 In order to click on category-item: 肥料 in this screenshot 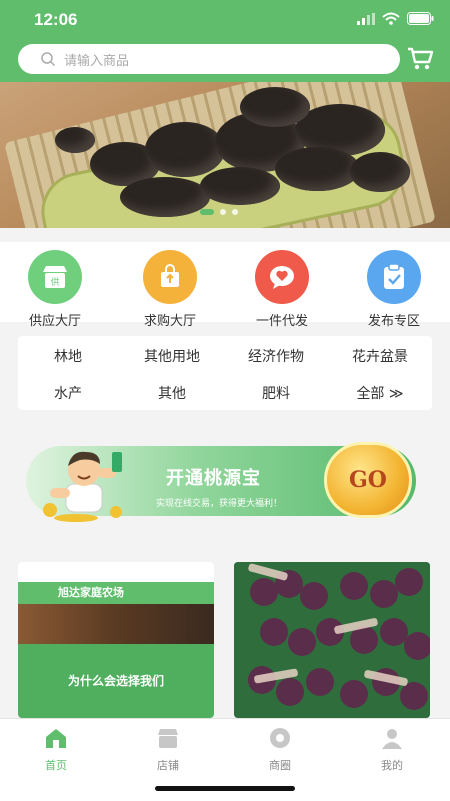, I will do `click(276, 393)`.